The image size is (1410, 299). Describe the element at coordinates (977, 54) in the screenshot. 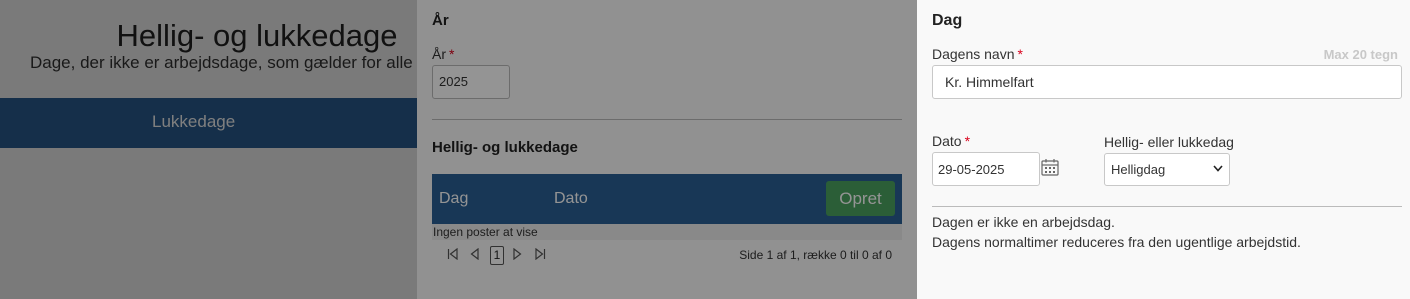

I see `name-label: Dagens navn *` at that location.